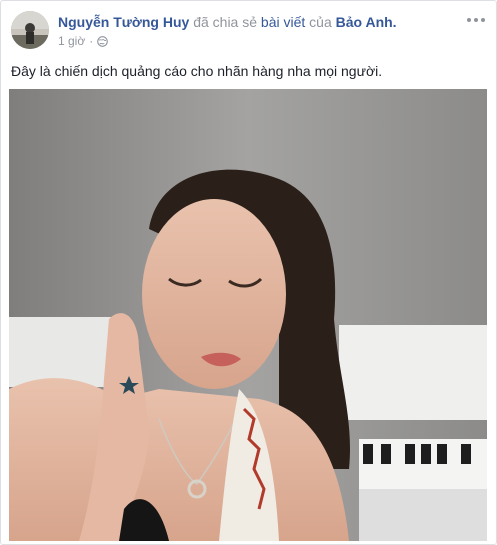 The height and width of the screenshot is (545, 497). What do you see at coordinates (103, 41) in the screenshot?
I see `globe-icon` at bounding box center [103, 41].